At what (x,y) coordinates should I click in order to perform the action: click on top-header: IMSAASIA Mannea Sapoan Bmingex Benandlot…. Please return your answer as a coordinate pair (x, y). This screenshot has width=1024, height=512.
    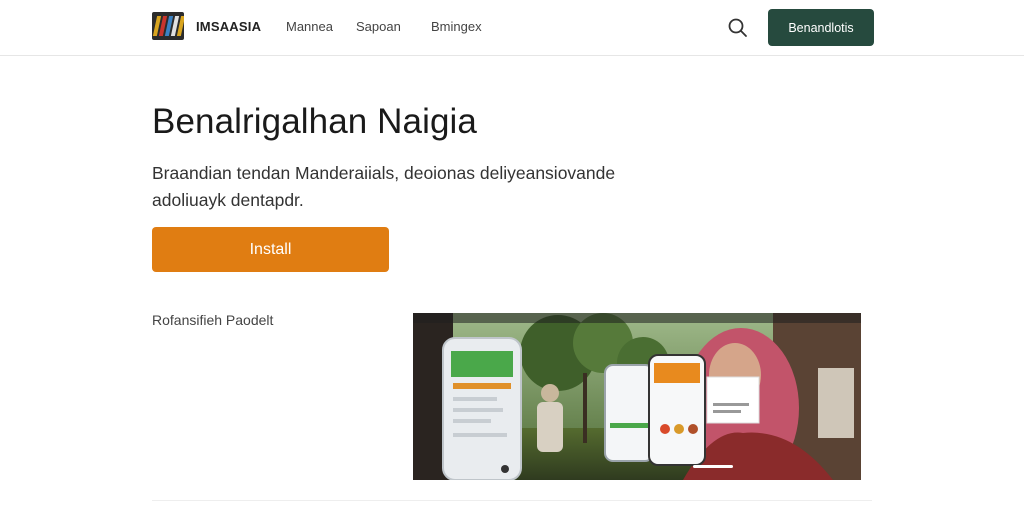
    Looking at the image, I should click on (512, 28).